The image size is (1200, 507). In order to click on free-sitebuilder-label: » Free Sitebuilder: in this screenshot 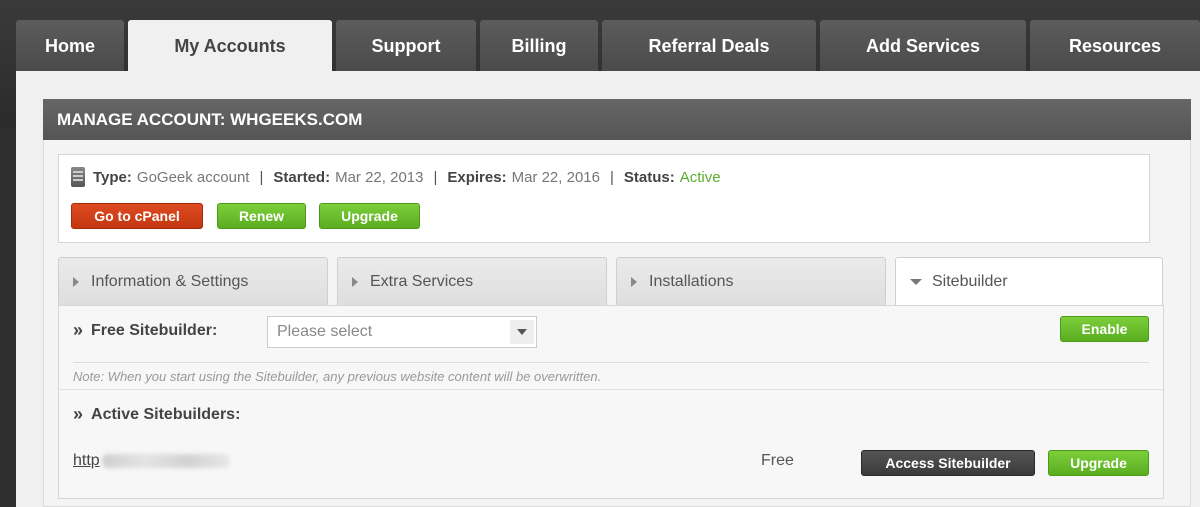, I will do `click(145, 330)`.